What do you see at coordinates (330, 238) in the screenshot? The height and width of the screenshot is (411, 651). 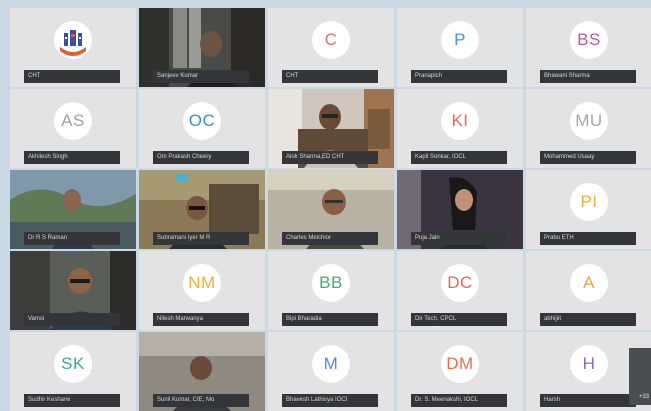 I see `participant-name: Charles Melchior` at bounding box center [330, 238].